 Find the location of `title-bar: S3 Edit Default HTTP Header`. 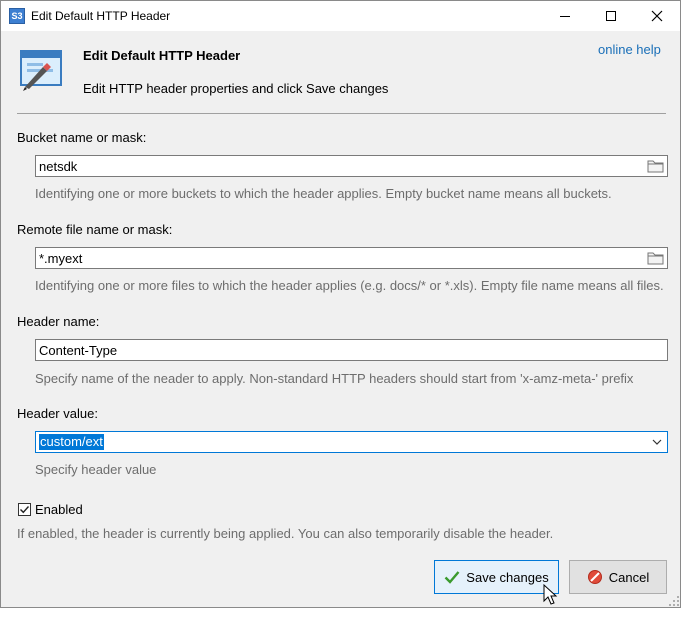

title-bar: S3 Edit Default HTTP Header is located at coordinates (340, 16).